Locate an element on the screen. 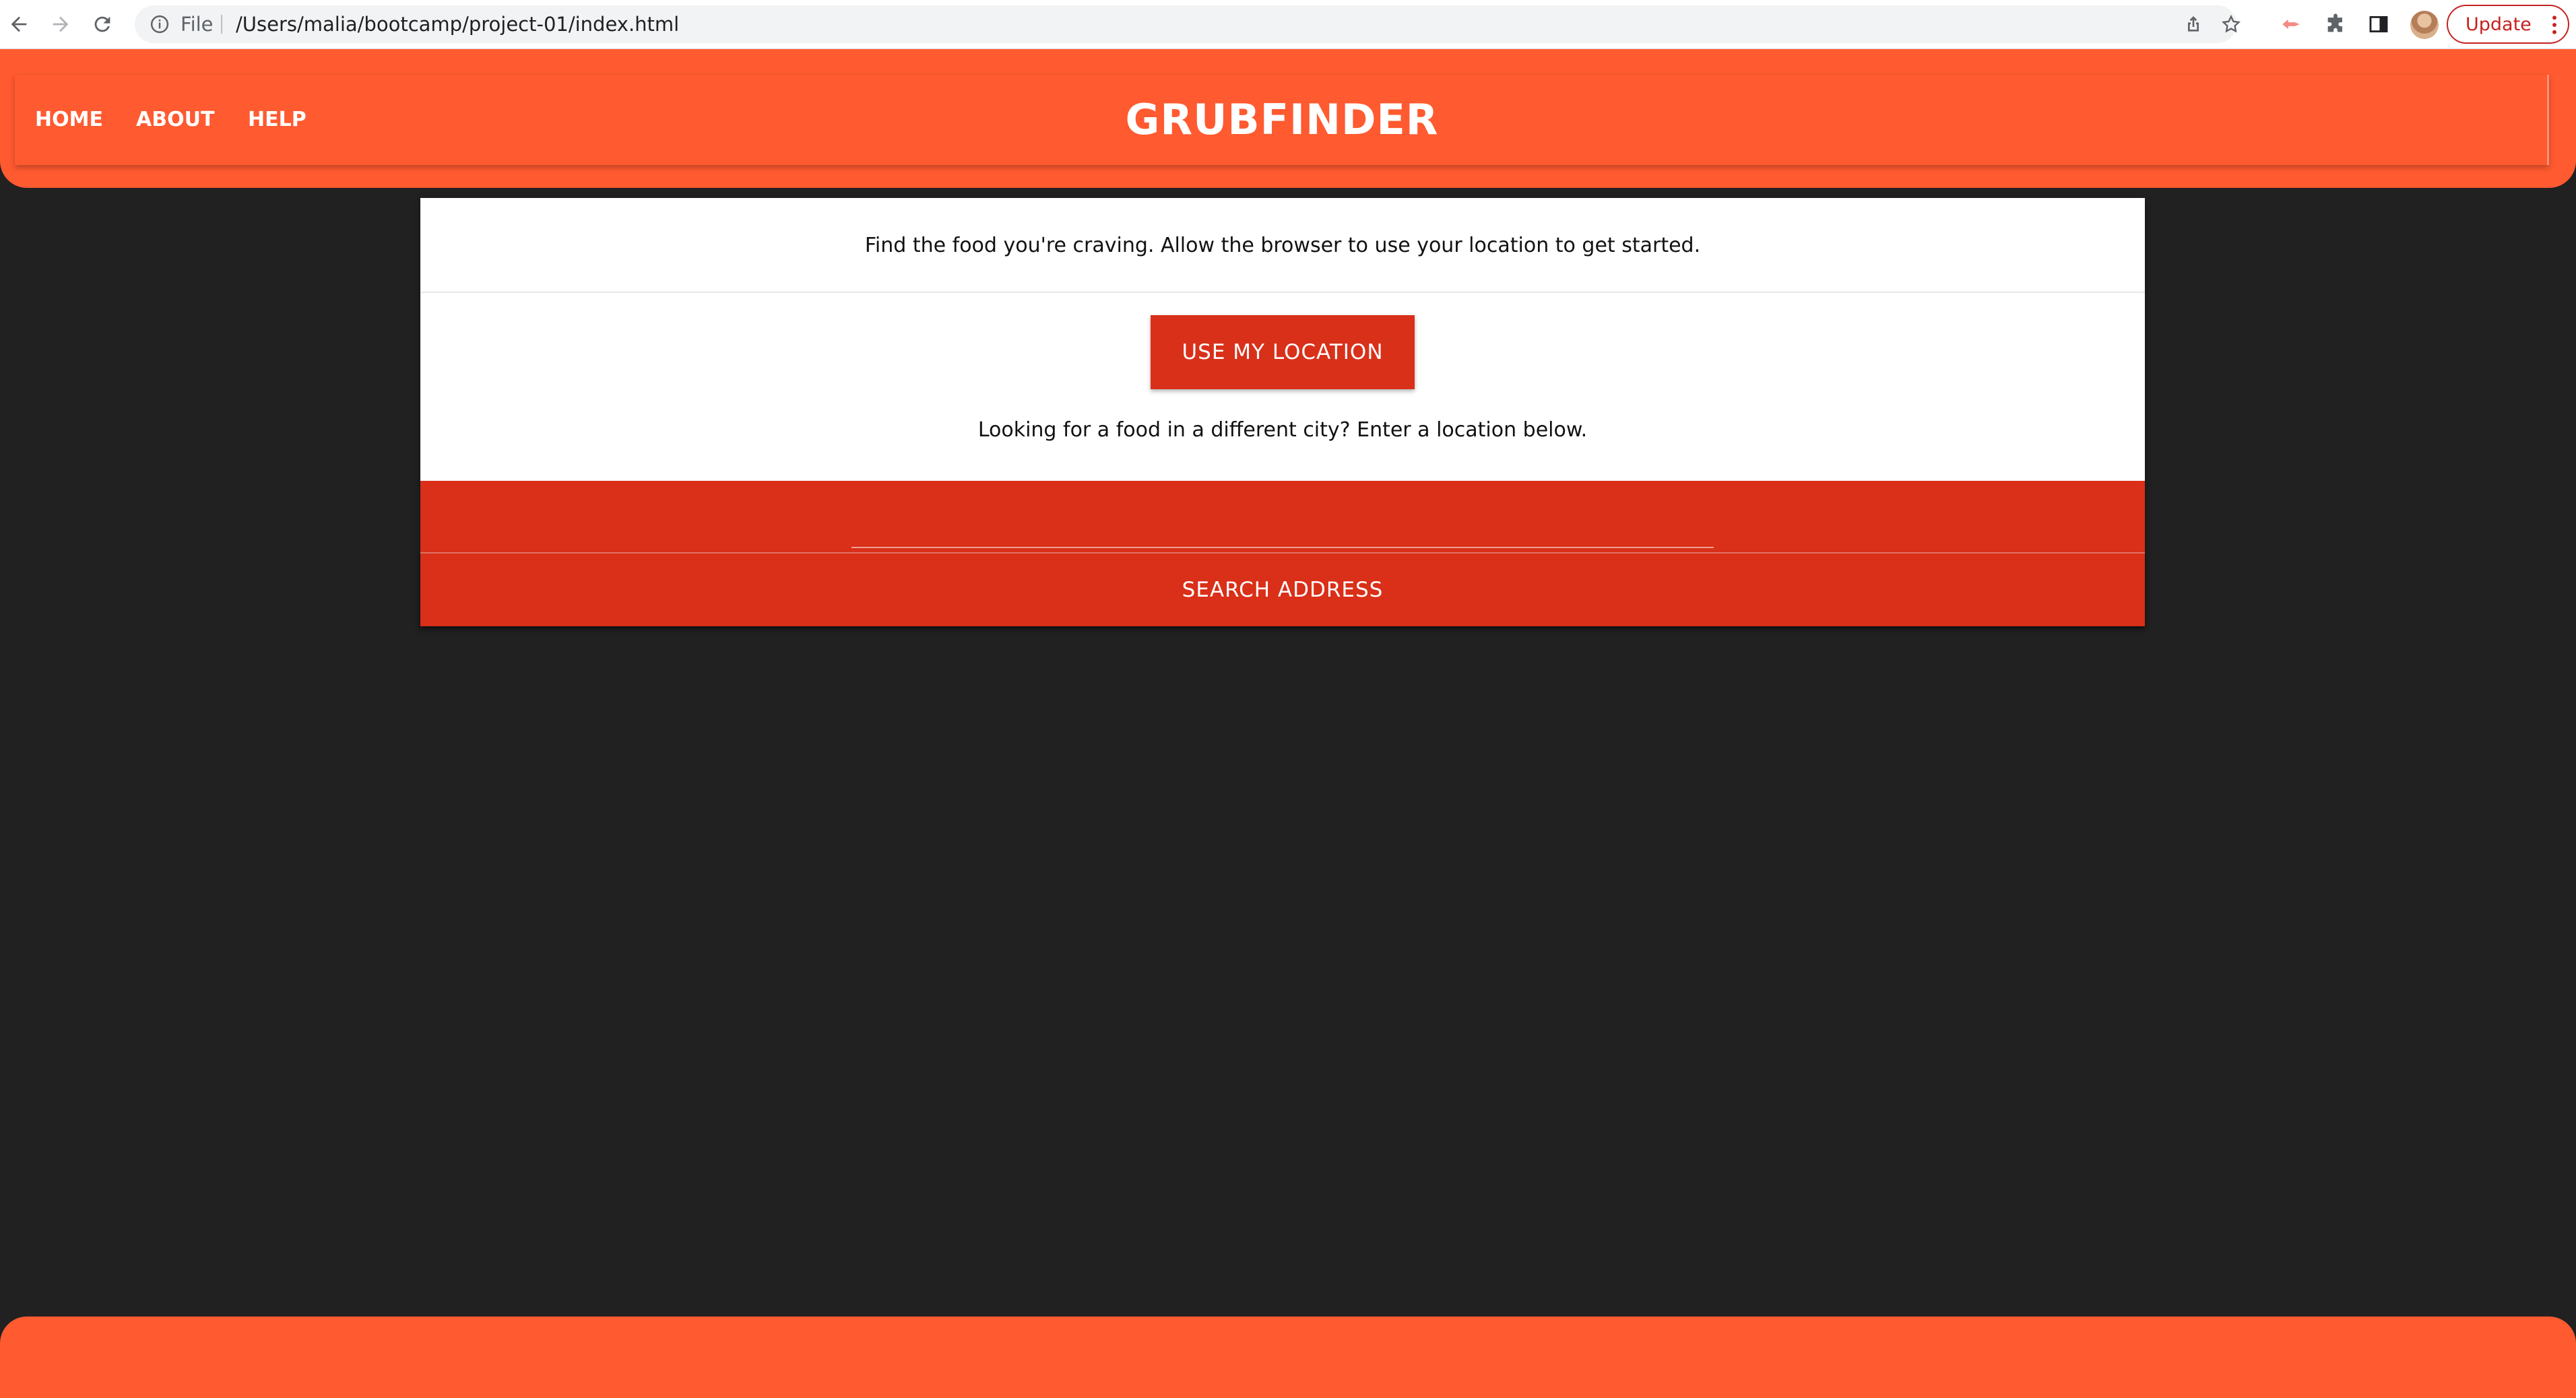 The height and width of the screenshot is (1398, 2576). nav-help-link: HELP is located at coordinates (277, 120).